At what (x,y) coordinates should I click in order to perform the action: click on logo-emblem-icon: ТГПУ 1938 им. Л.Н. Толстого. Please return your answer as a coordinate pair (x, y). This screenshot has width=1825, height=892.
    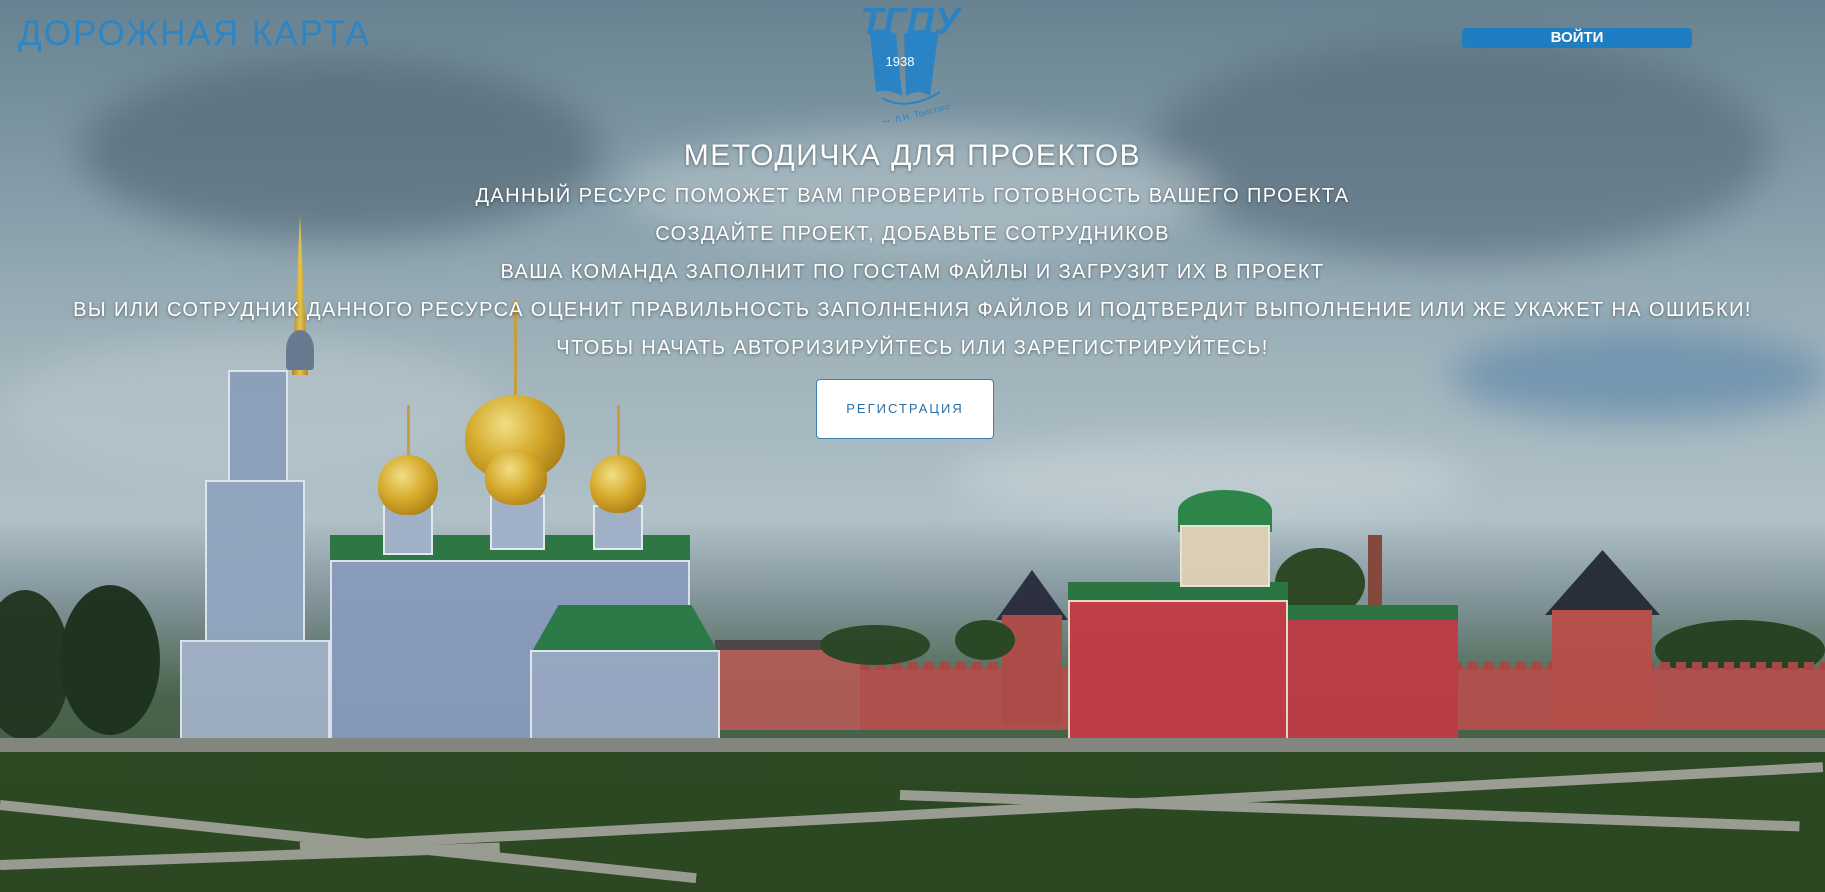
    Looking at the image, I should click on (911, 65).